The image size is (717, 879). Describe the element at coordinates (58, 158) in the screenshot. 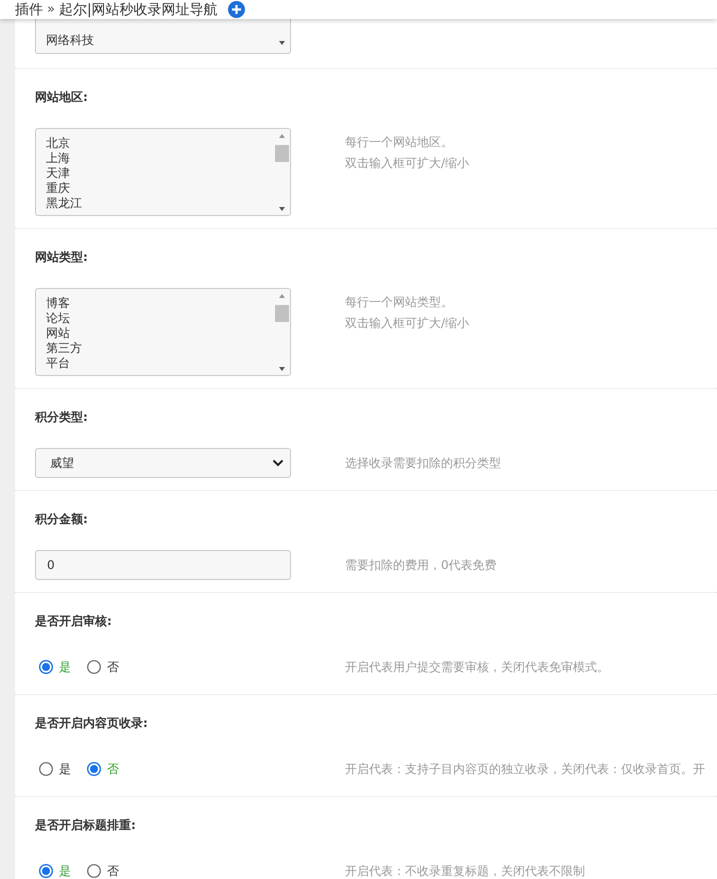

I see `list-line: 上海` at that location.